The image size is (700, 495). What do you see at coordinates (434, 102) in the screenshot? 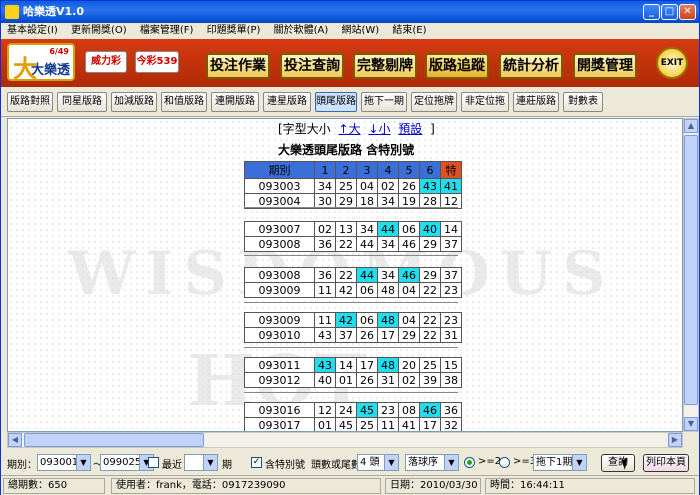
I see `subtab-8: 定位拖牌` at bounding box center [434, 102].